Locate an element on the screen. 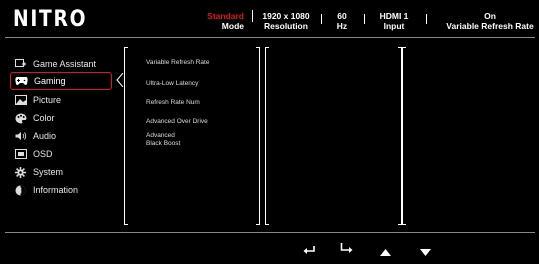 The image size is (539, 264). mode-value: Standard is located at coordinates (225, 16).